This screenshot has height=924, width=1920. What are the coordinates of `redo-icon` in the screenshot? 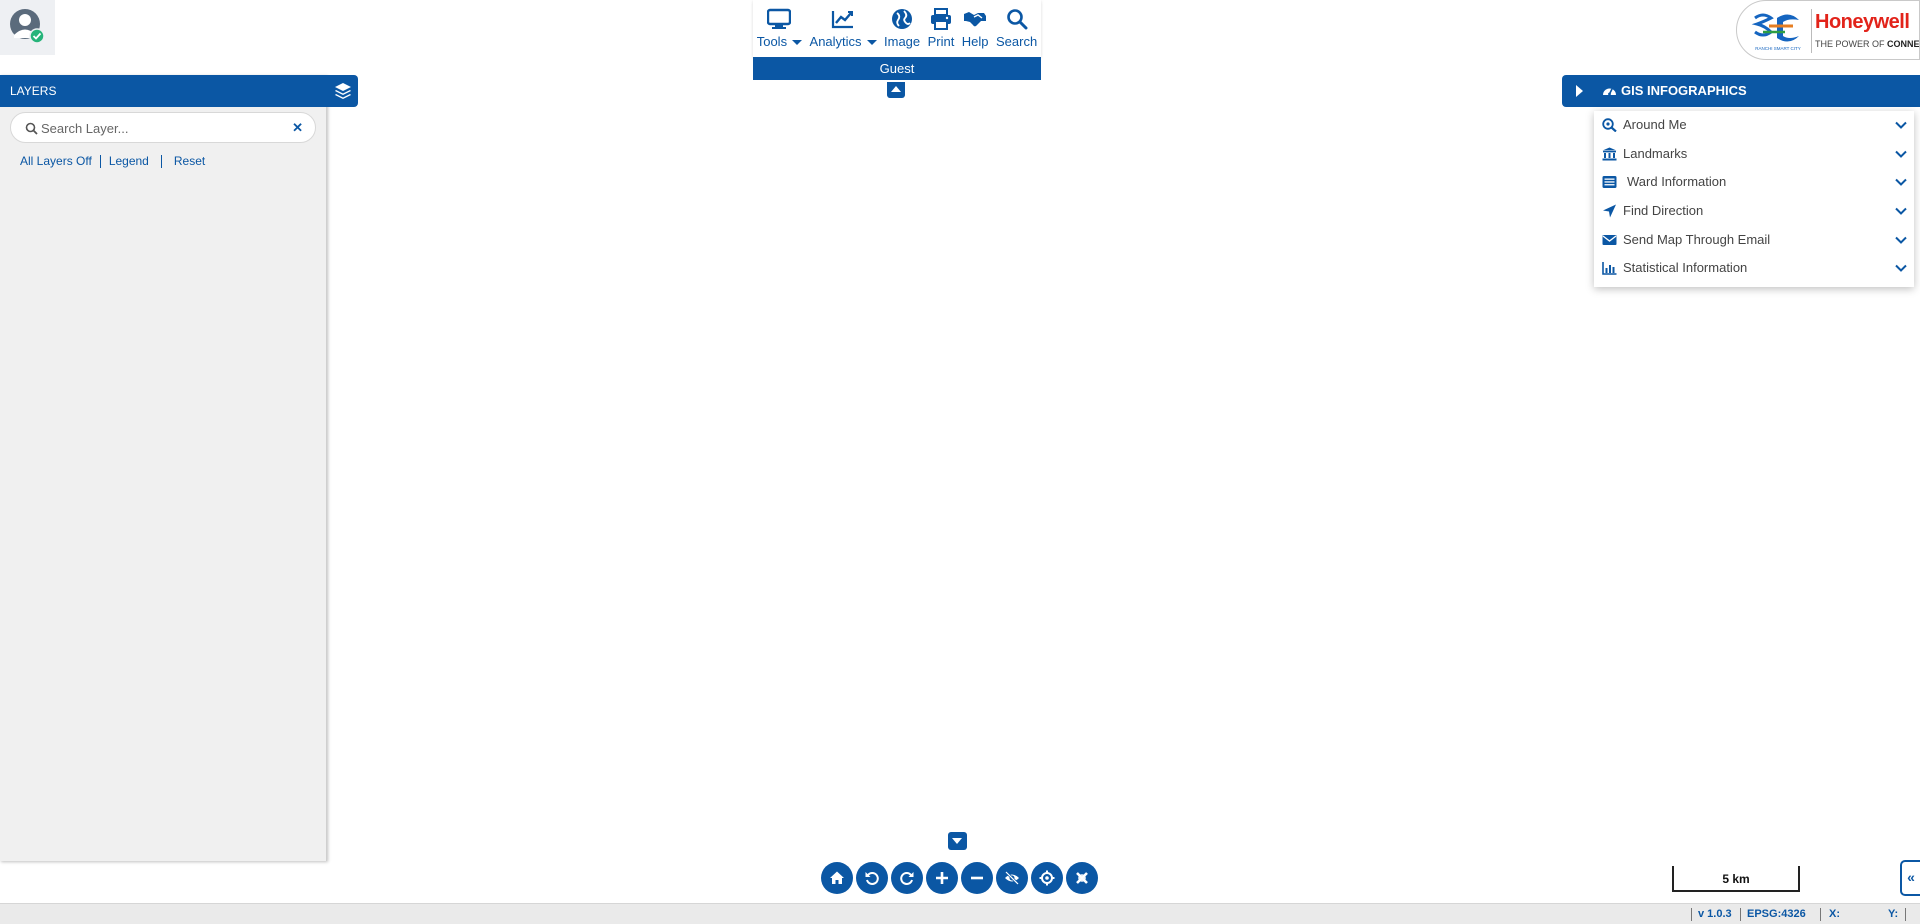 It's located at (907, 878).